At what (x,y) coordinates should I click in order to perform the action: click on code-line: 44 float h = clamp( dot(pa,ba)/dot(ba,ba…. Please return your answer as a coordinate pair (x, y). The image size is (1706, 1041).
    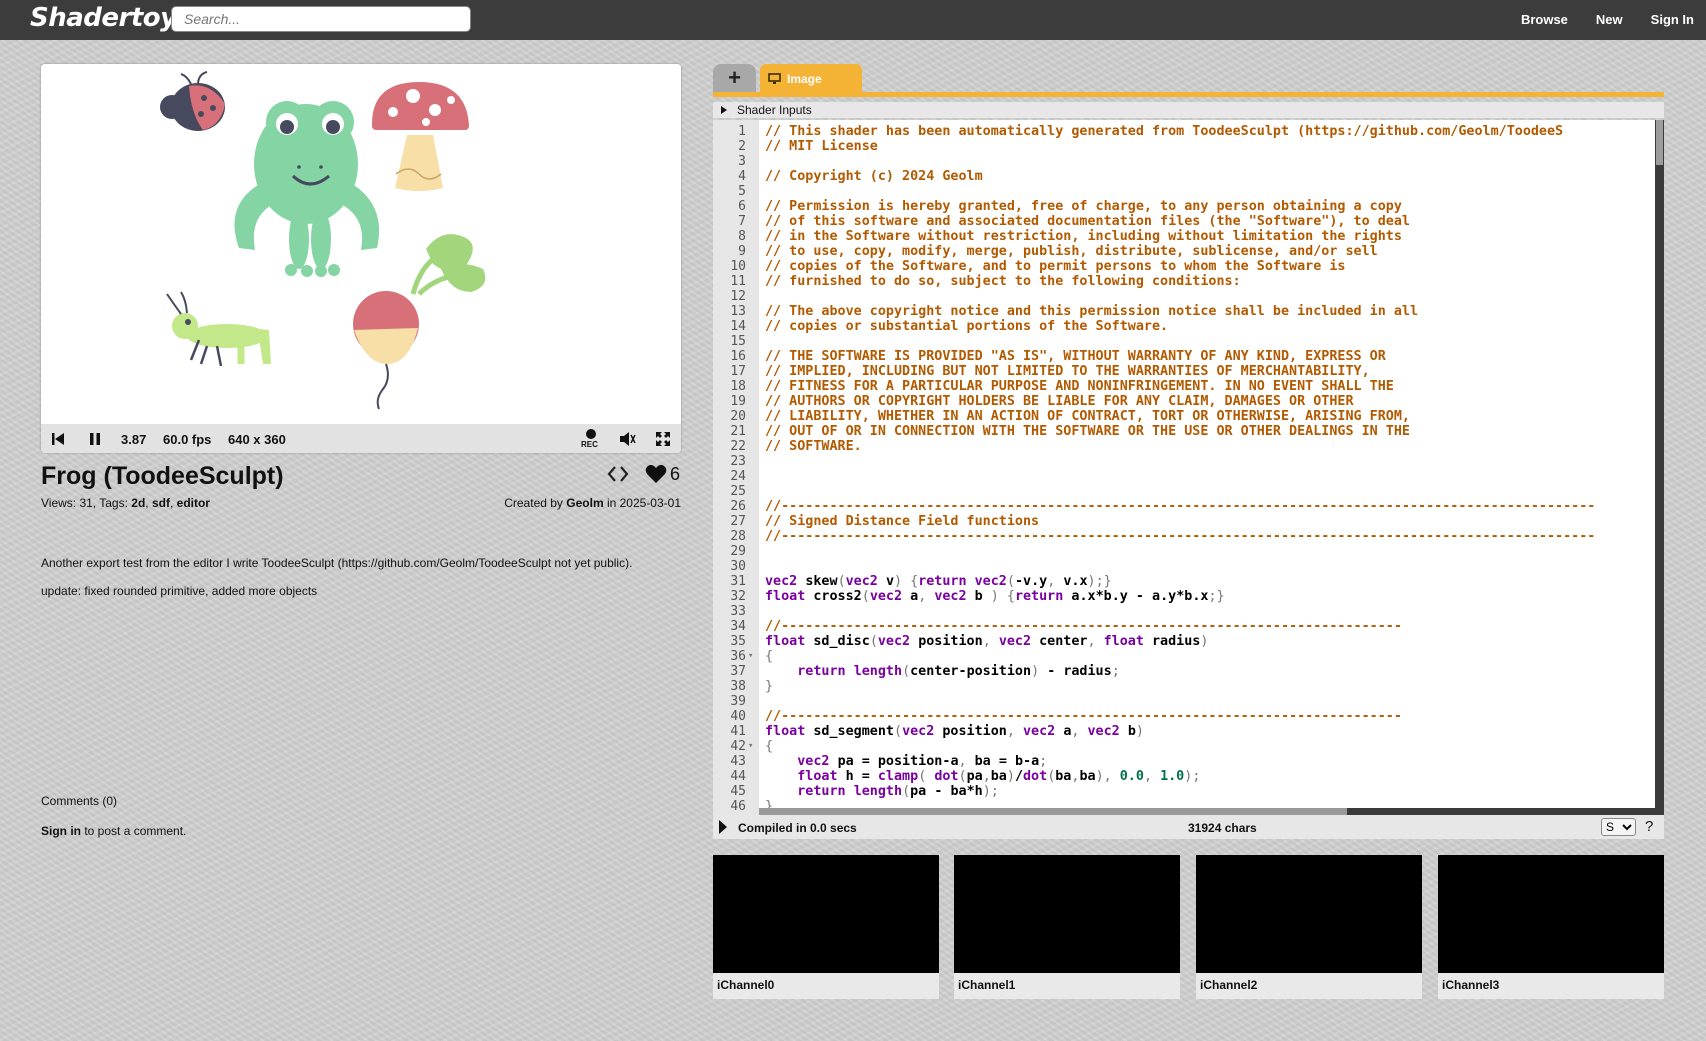
    Looking at the image, I should click on (1188, 776).